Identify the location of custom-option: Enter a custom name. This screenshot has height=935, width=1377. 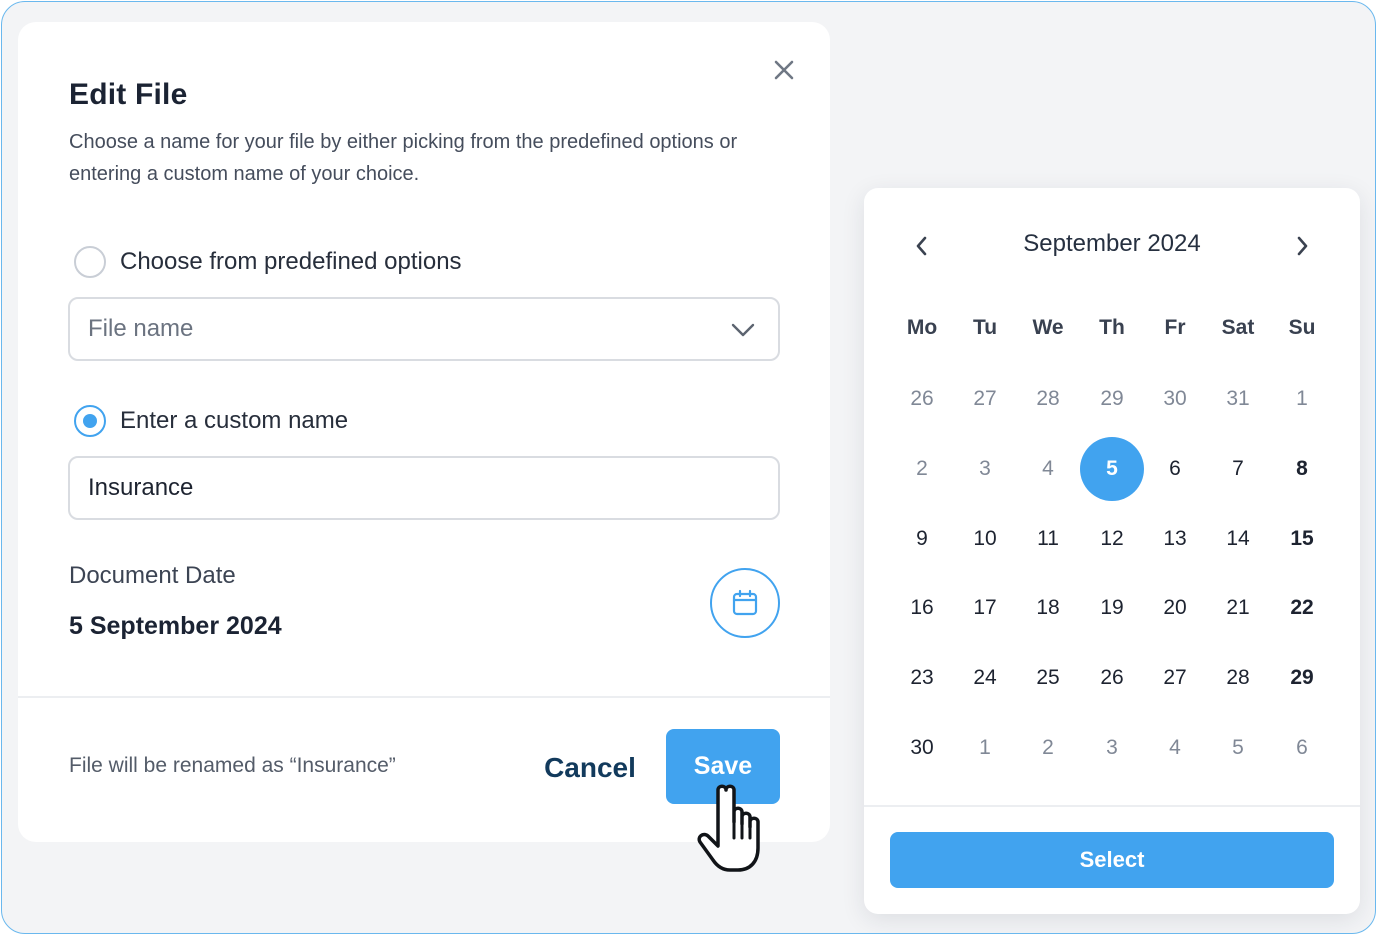
(211, 421).